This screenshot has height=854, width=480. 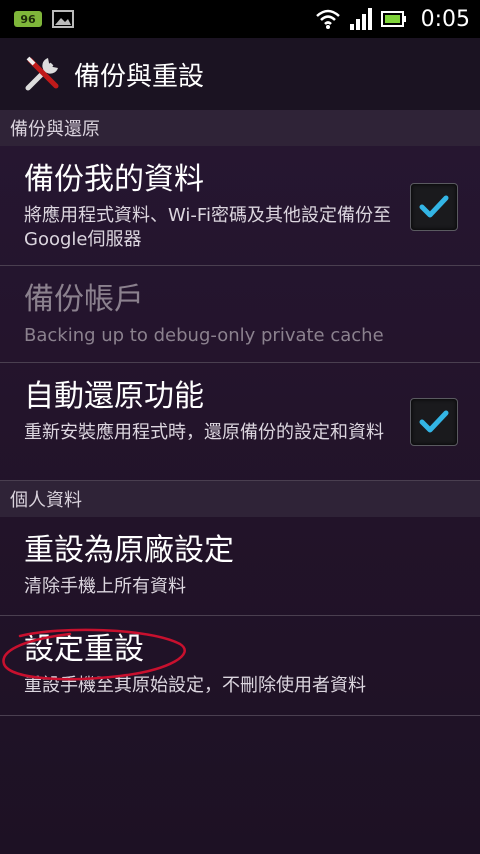 What do you see at coordinates (195, 685) in the screenshot?
I see `pref-summary: 重設手機至其原始設定，不刪除使用者資料` at bounding box center [195, 685].